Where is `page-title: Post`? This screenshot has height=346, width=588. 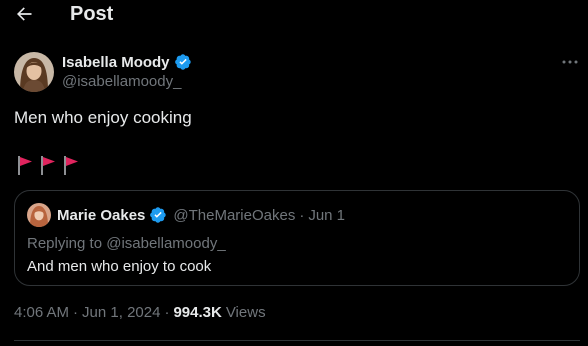 page-title: Post is located at coordinates (92, 14).